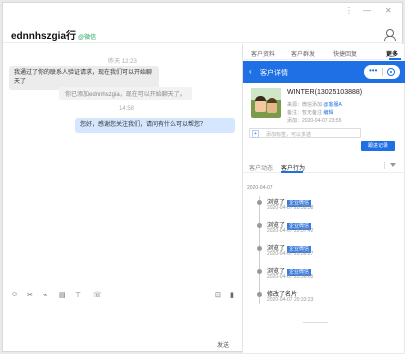  What do you see at coordinates (274, 73) in the screenshot?
I see `detail-title: 客户详情` at bounding box center [274, 73].